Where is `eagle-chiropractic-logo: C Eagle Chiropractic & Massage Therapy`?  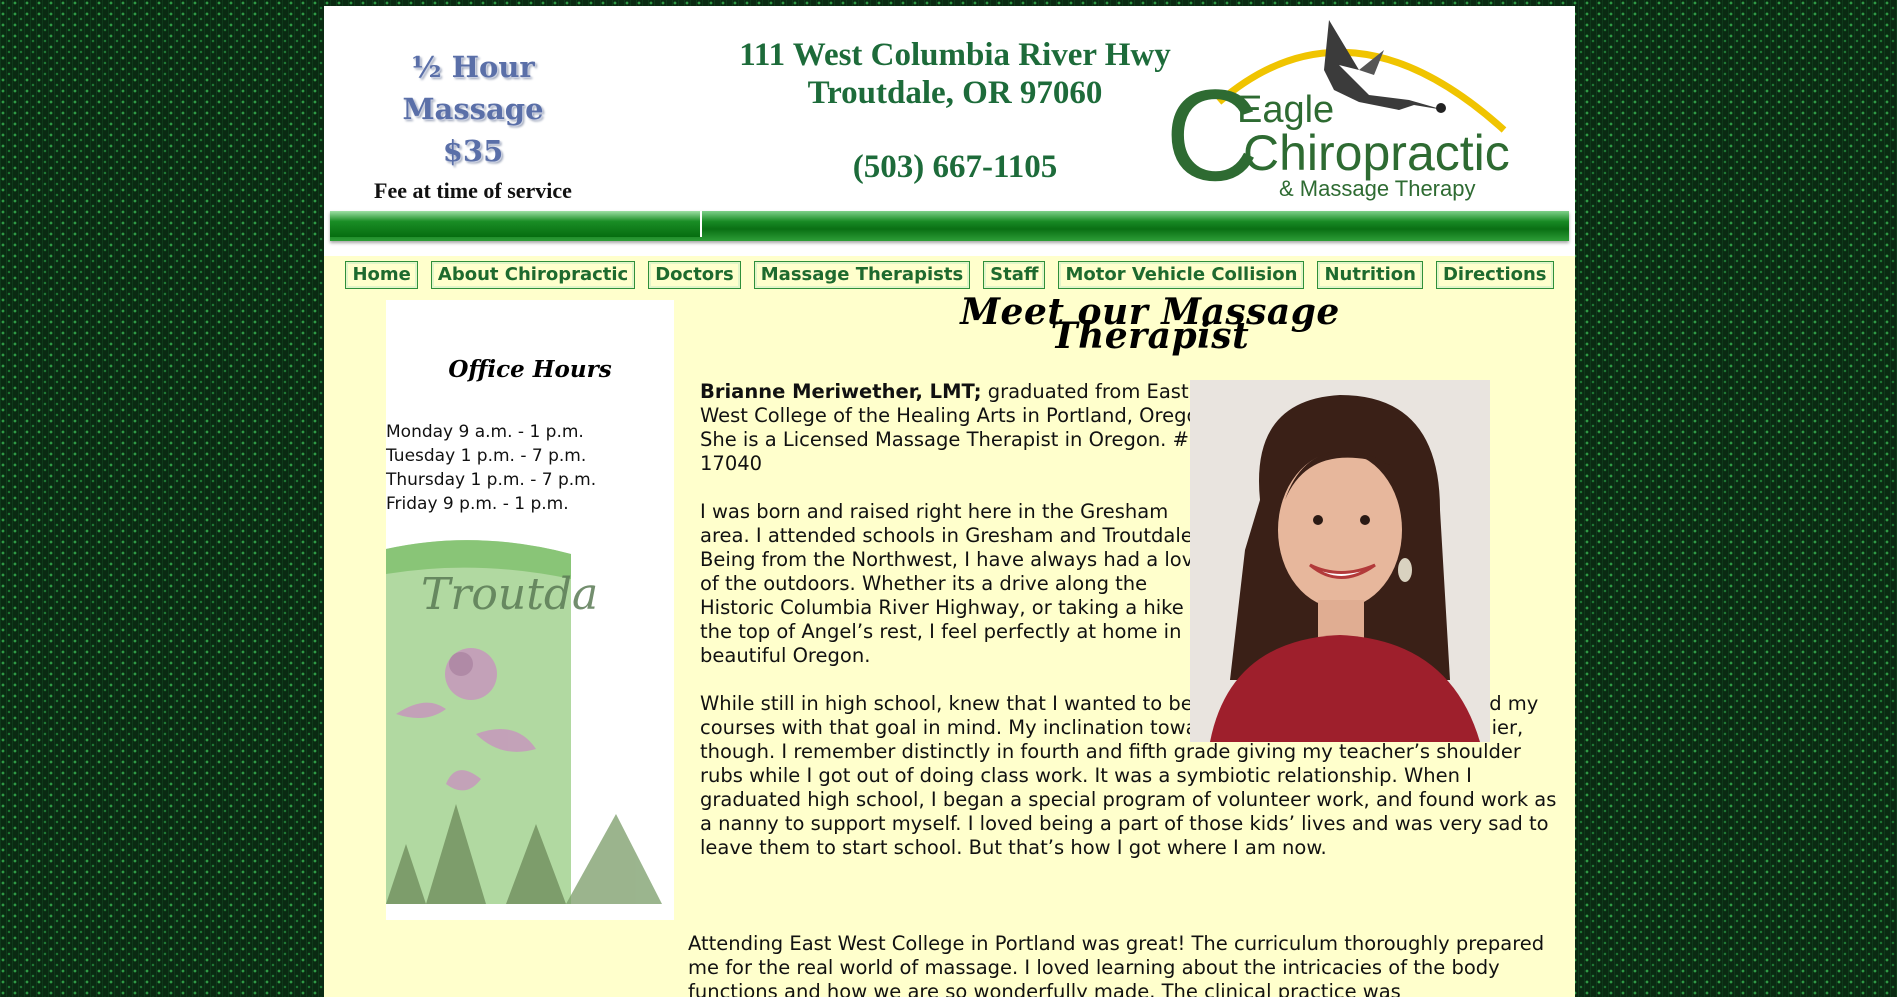 eagle-chiropractic-logo: C Eagle Chiropractic & Massage Therapy is located at coordinates (1364, 110).